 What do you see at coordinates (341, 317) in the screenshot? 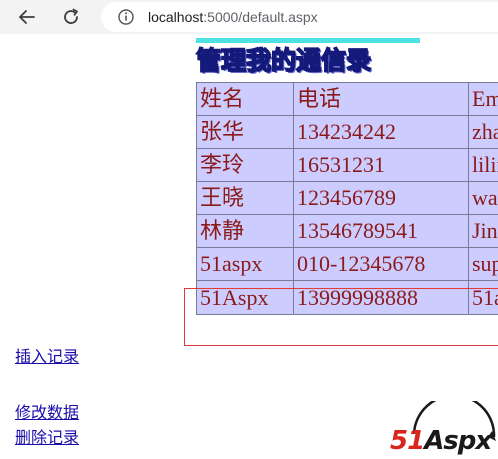
I see `selected-row-highlight` at bounding box center [341, 317].